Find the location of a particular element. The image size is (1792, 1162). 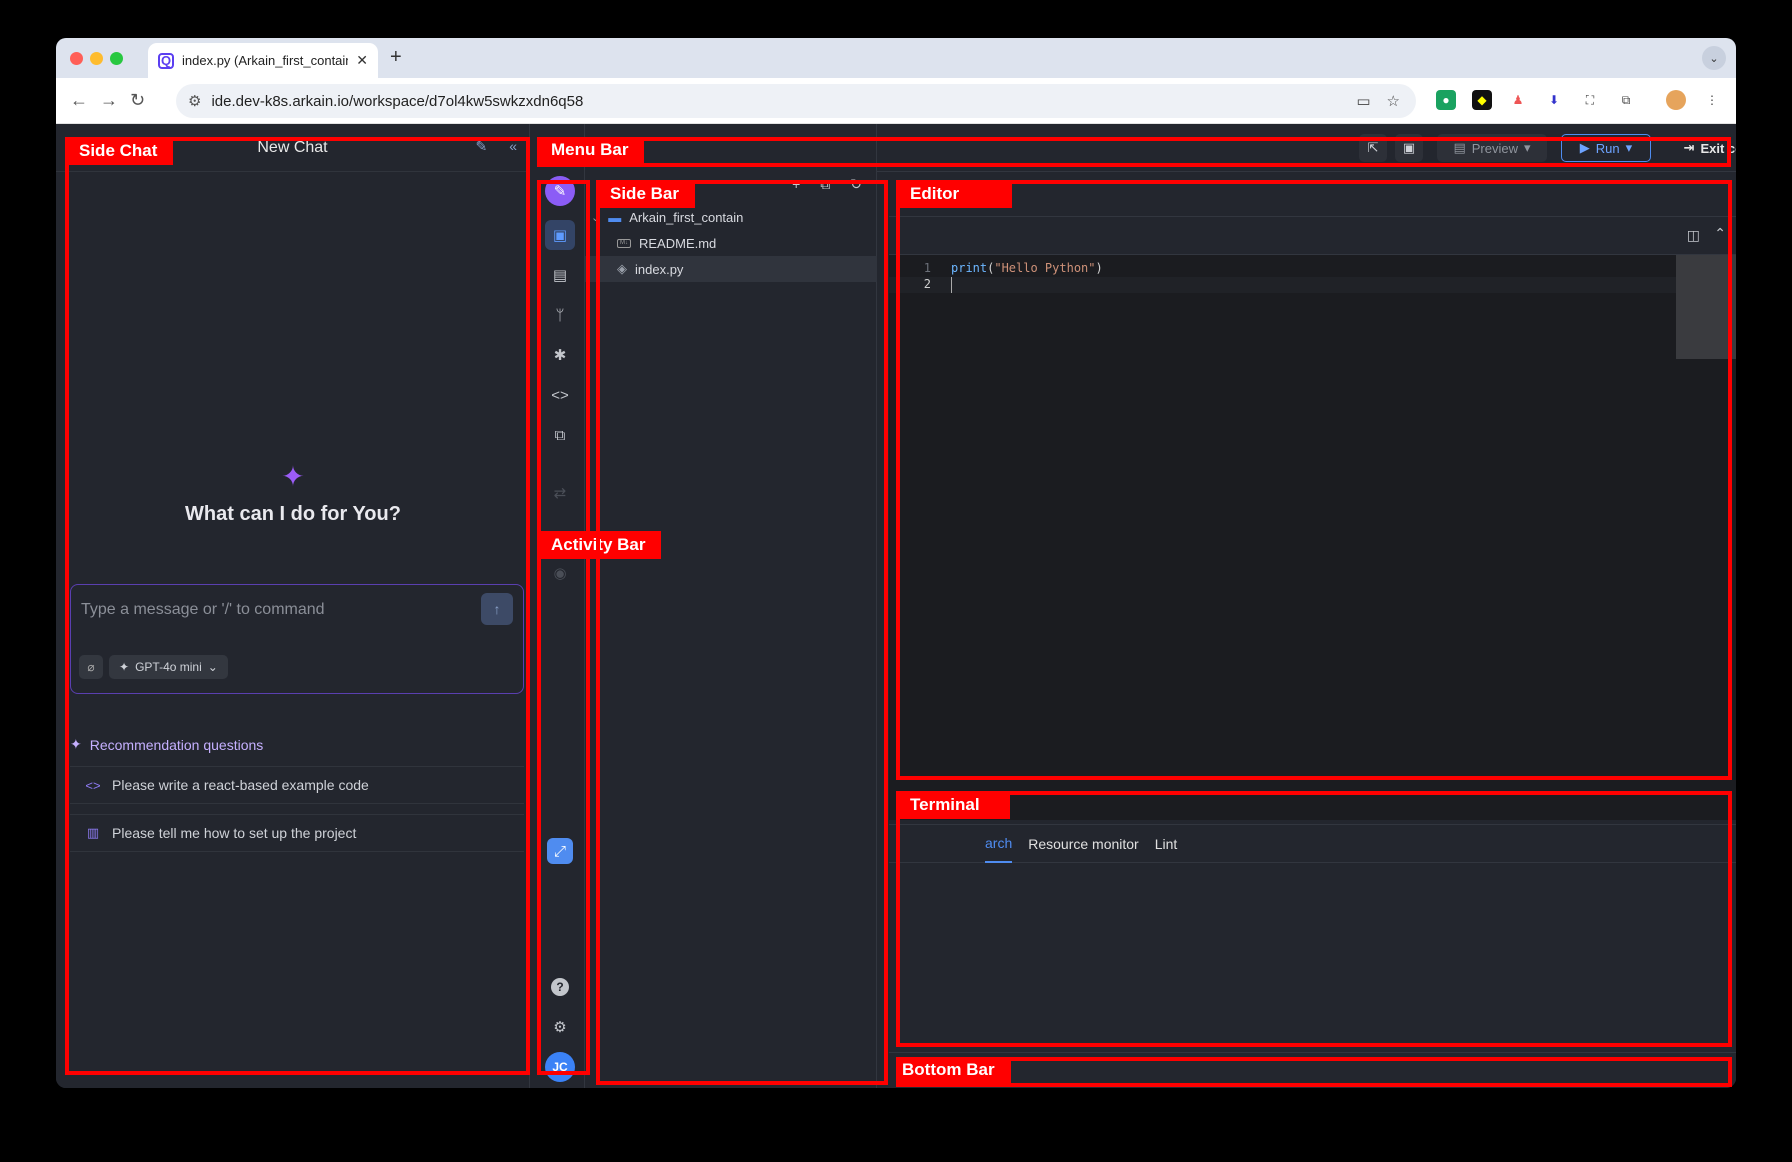

code-text: print("Hello Python") is located at coordinates (1023, 269).